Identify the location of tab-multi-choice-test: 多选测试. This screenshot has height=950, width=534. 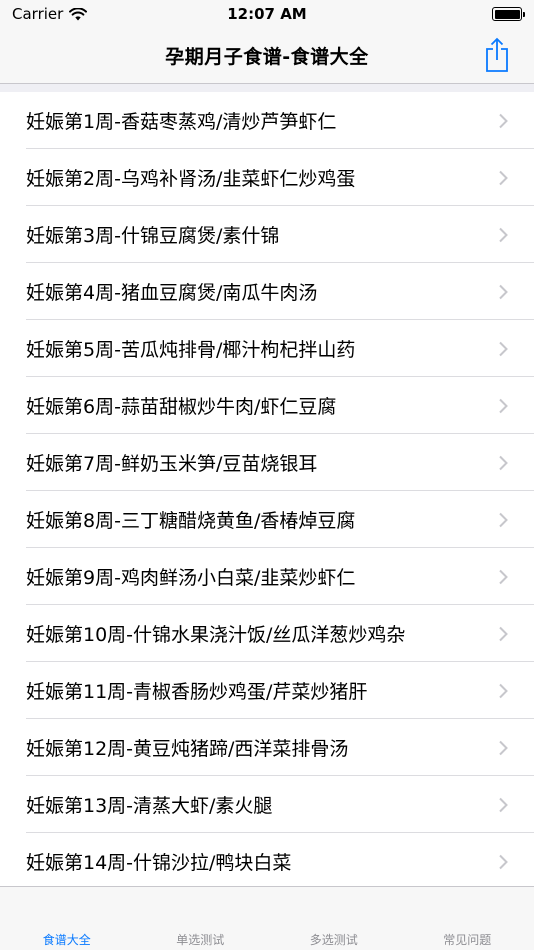
(334, 918).